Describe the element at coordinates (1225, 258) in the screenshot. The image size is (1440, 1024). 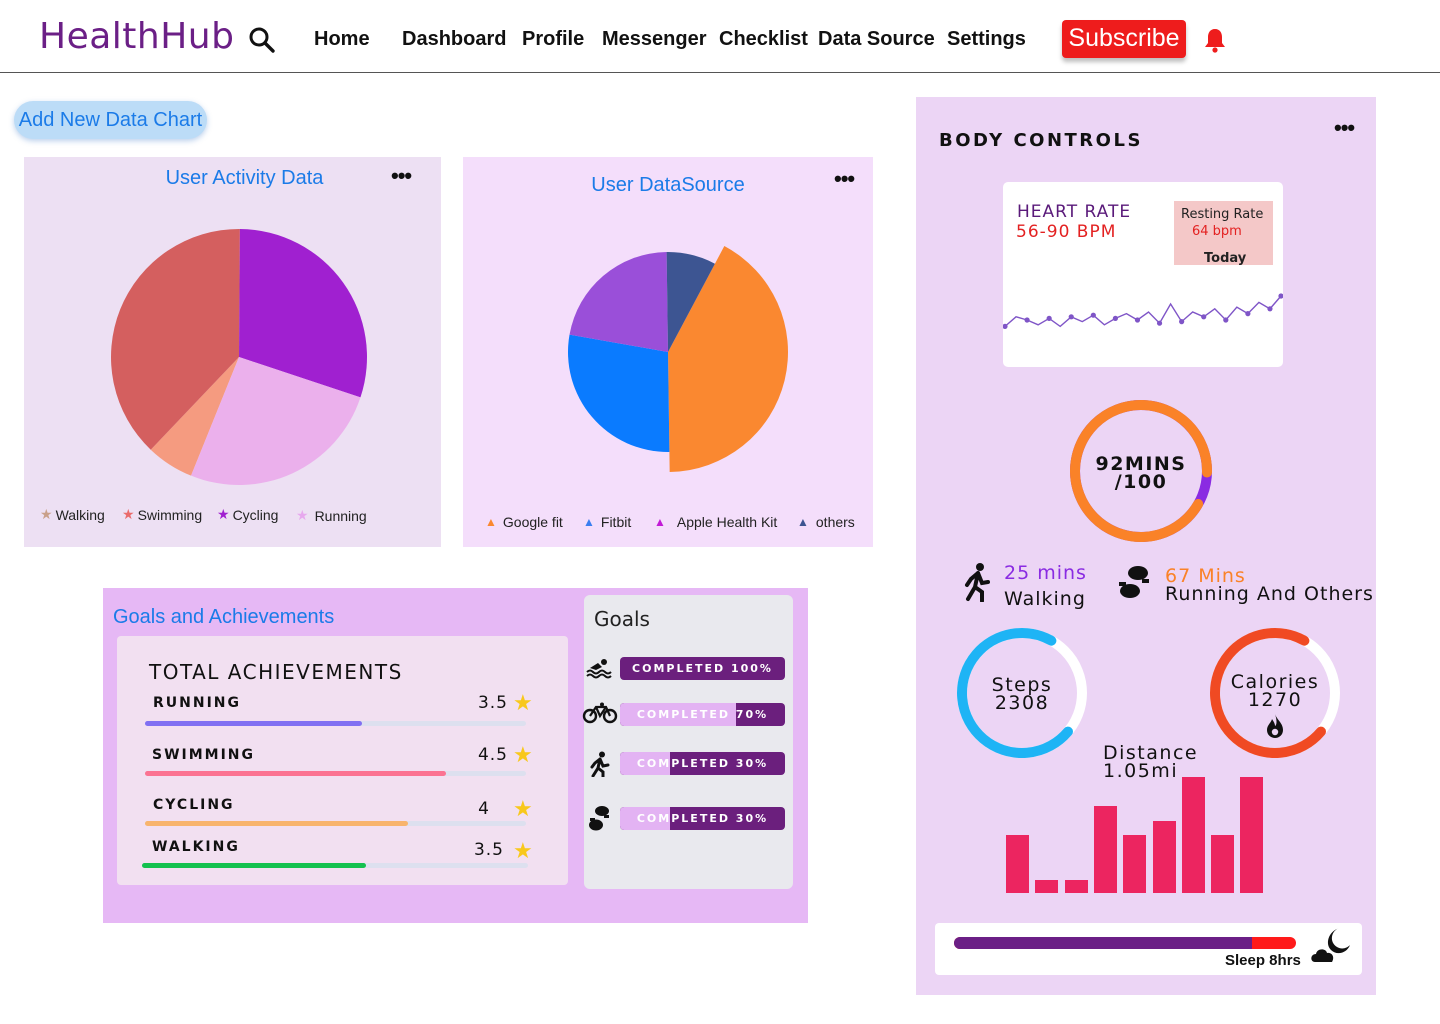
I see `resting-rate-day: Today` at that location.